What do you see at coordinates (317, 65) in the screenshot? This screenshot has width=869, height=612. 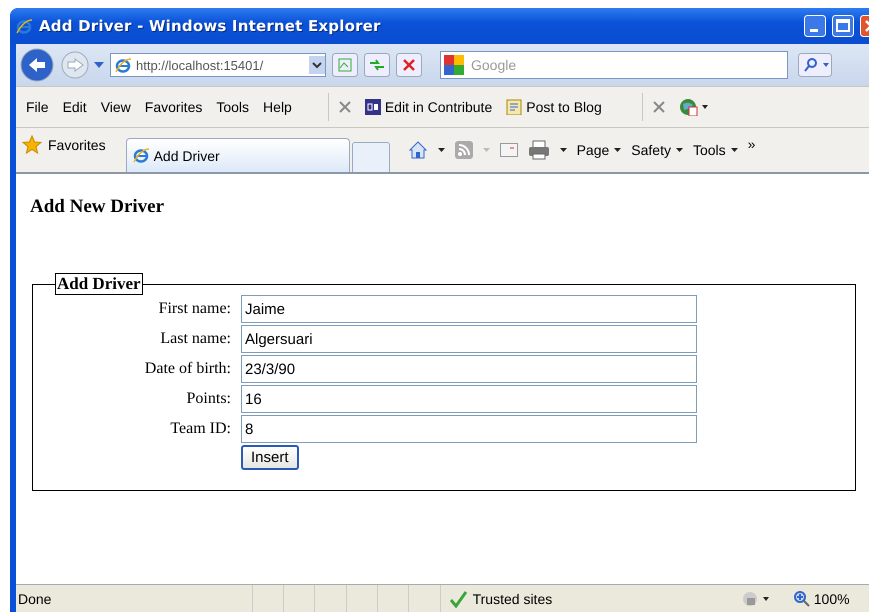 I see `dropdown-button` at bounding box center [317, 65].